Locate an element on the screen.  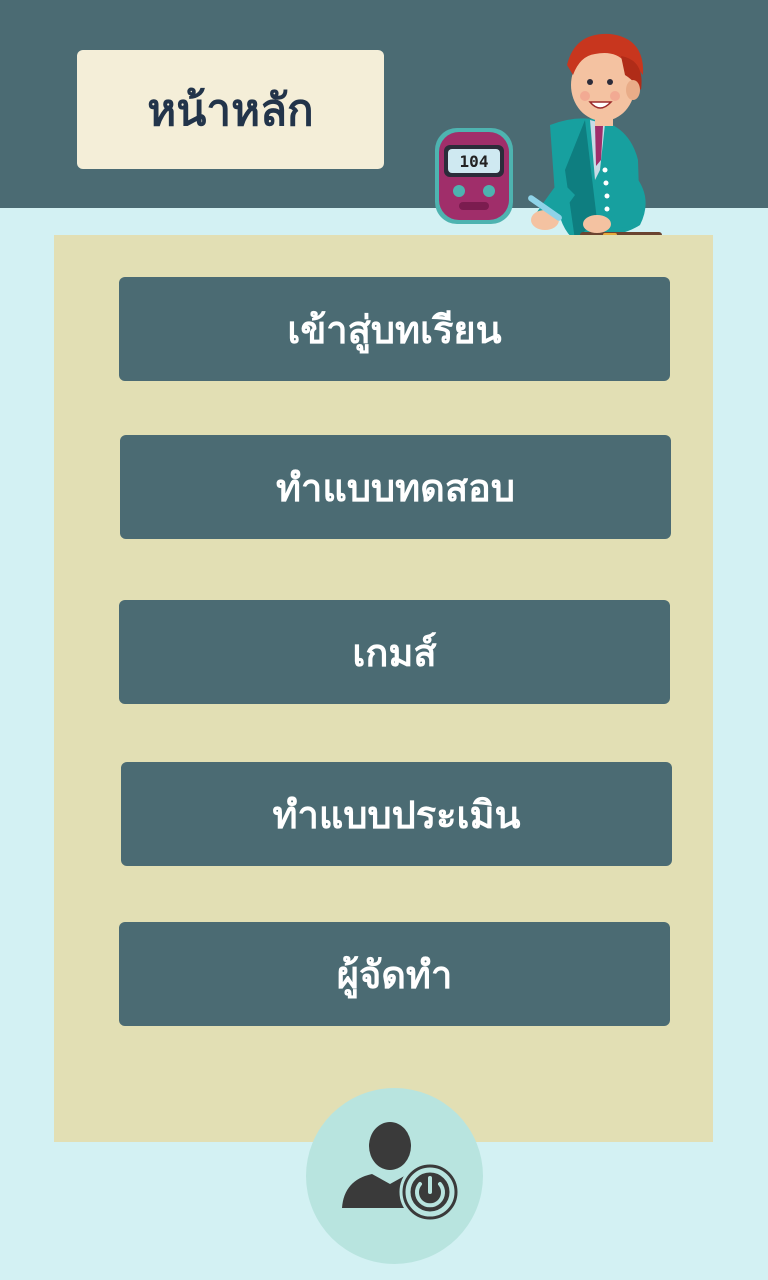
enter-lesson-label: เข้าสู่บทเรียน is located at coordinates (394, 329).